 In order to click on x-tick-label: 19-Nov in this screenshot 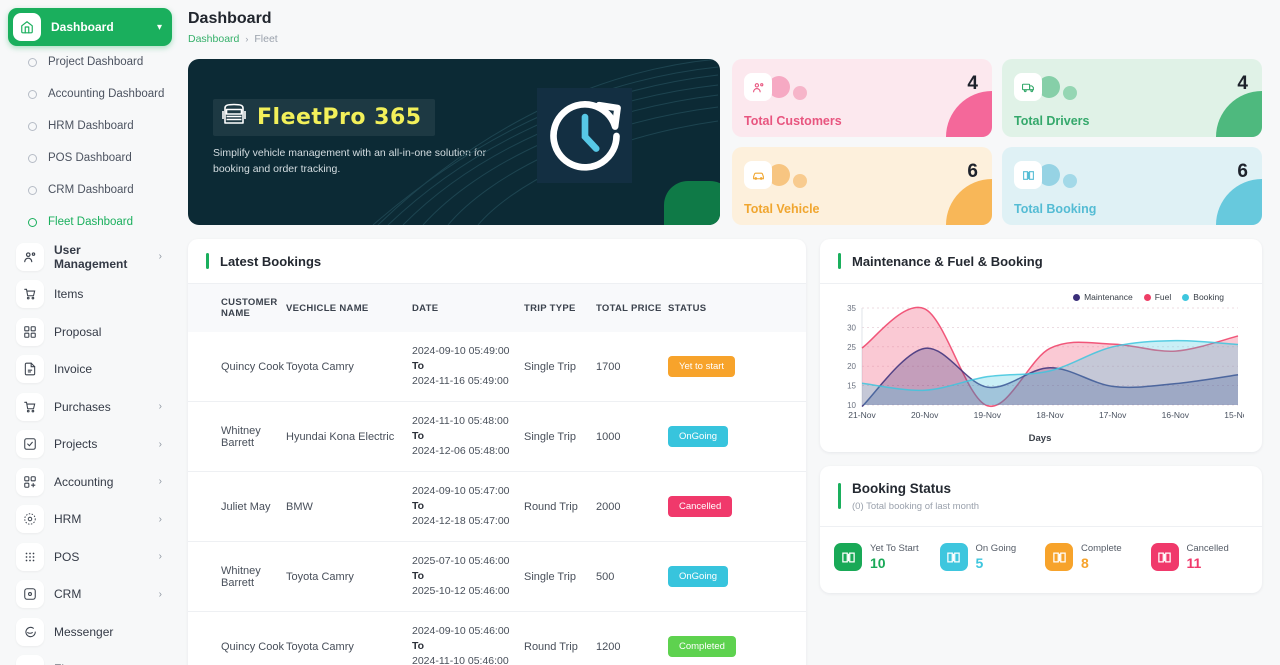, I will do `click(988, 415)`.